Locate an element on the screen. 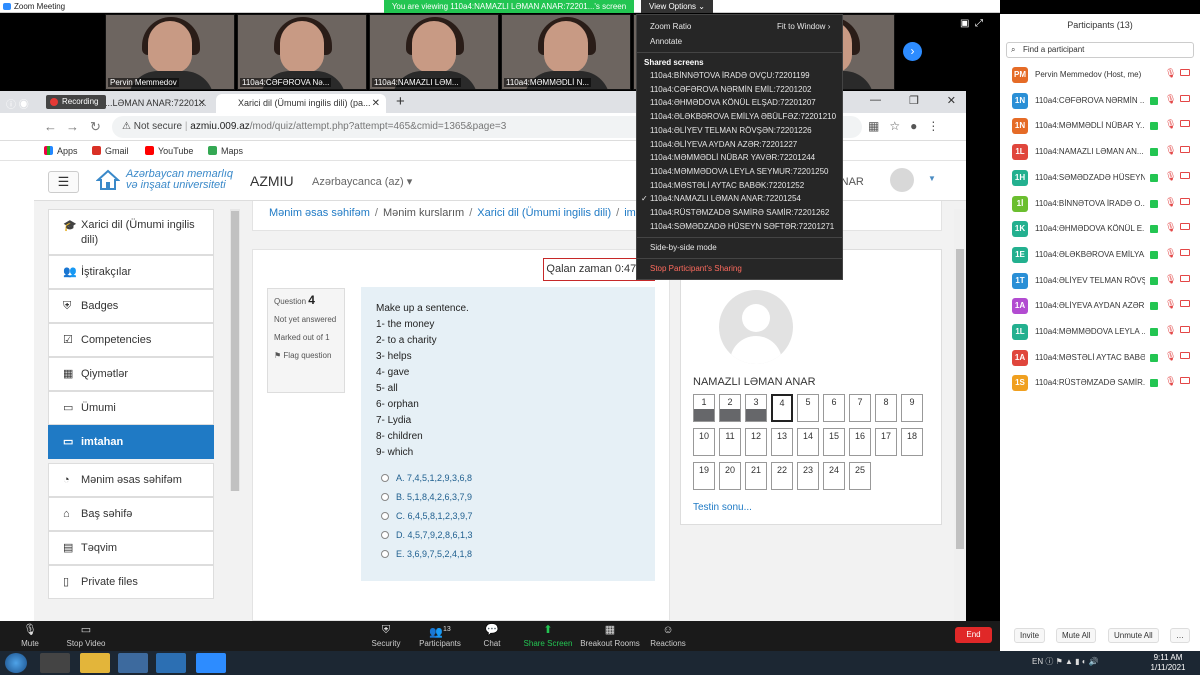  question-nav-button: 2 is located at coordinates (730, 408).